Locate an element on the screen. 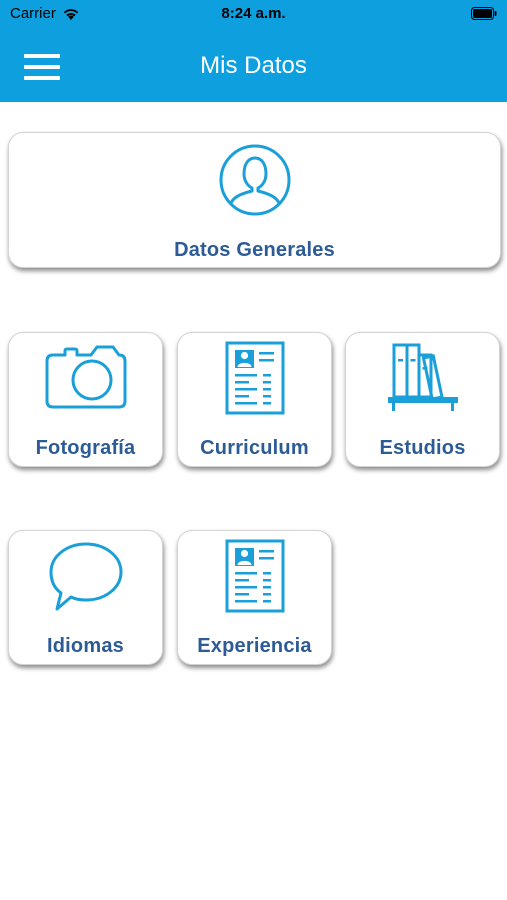 This screenshot has width=507, height=900. datos-generales-card: Datos Generales is located at coordinates (254, 200).